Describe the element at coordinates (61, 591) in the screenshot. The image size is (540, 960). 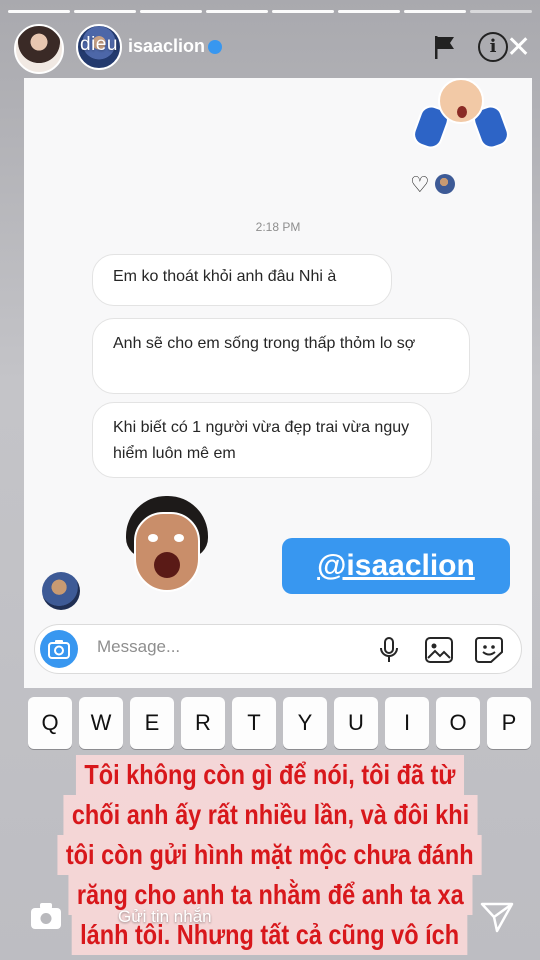
I see `sender-avatar` at that location.